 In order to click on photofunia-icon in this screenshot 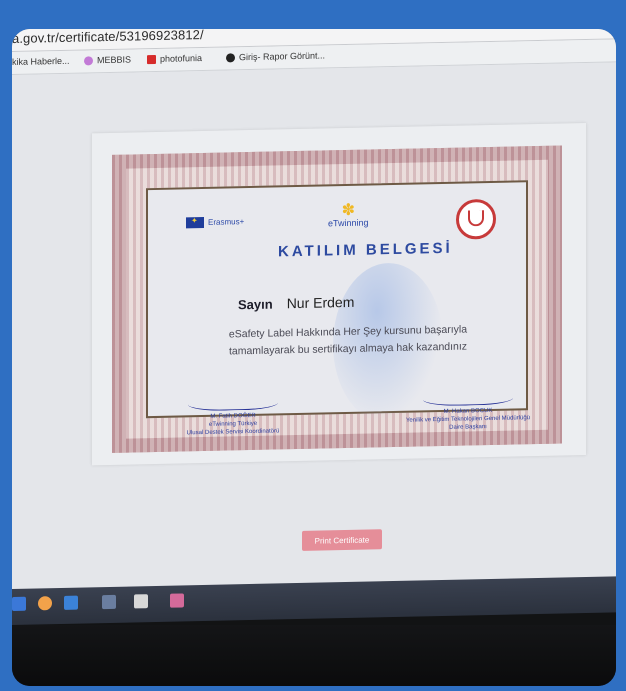, I will do `click(151, 59)`.